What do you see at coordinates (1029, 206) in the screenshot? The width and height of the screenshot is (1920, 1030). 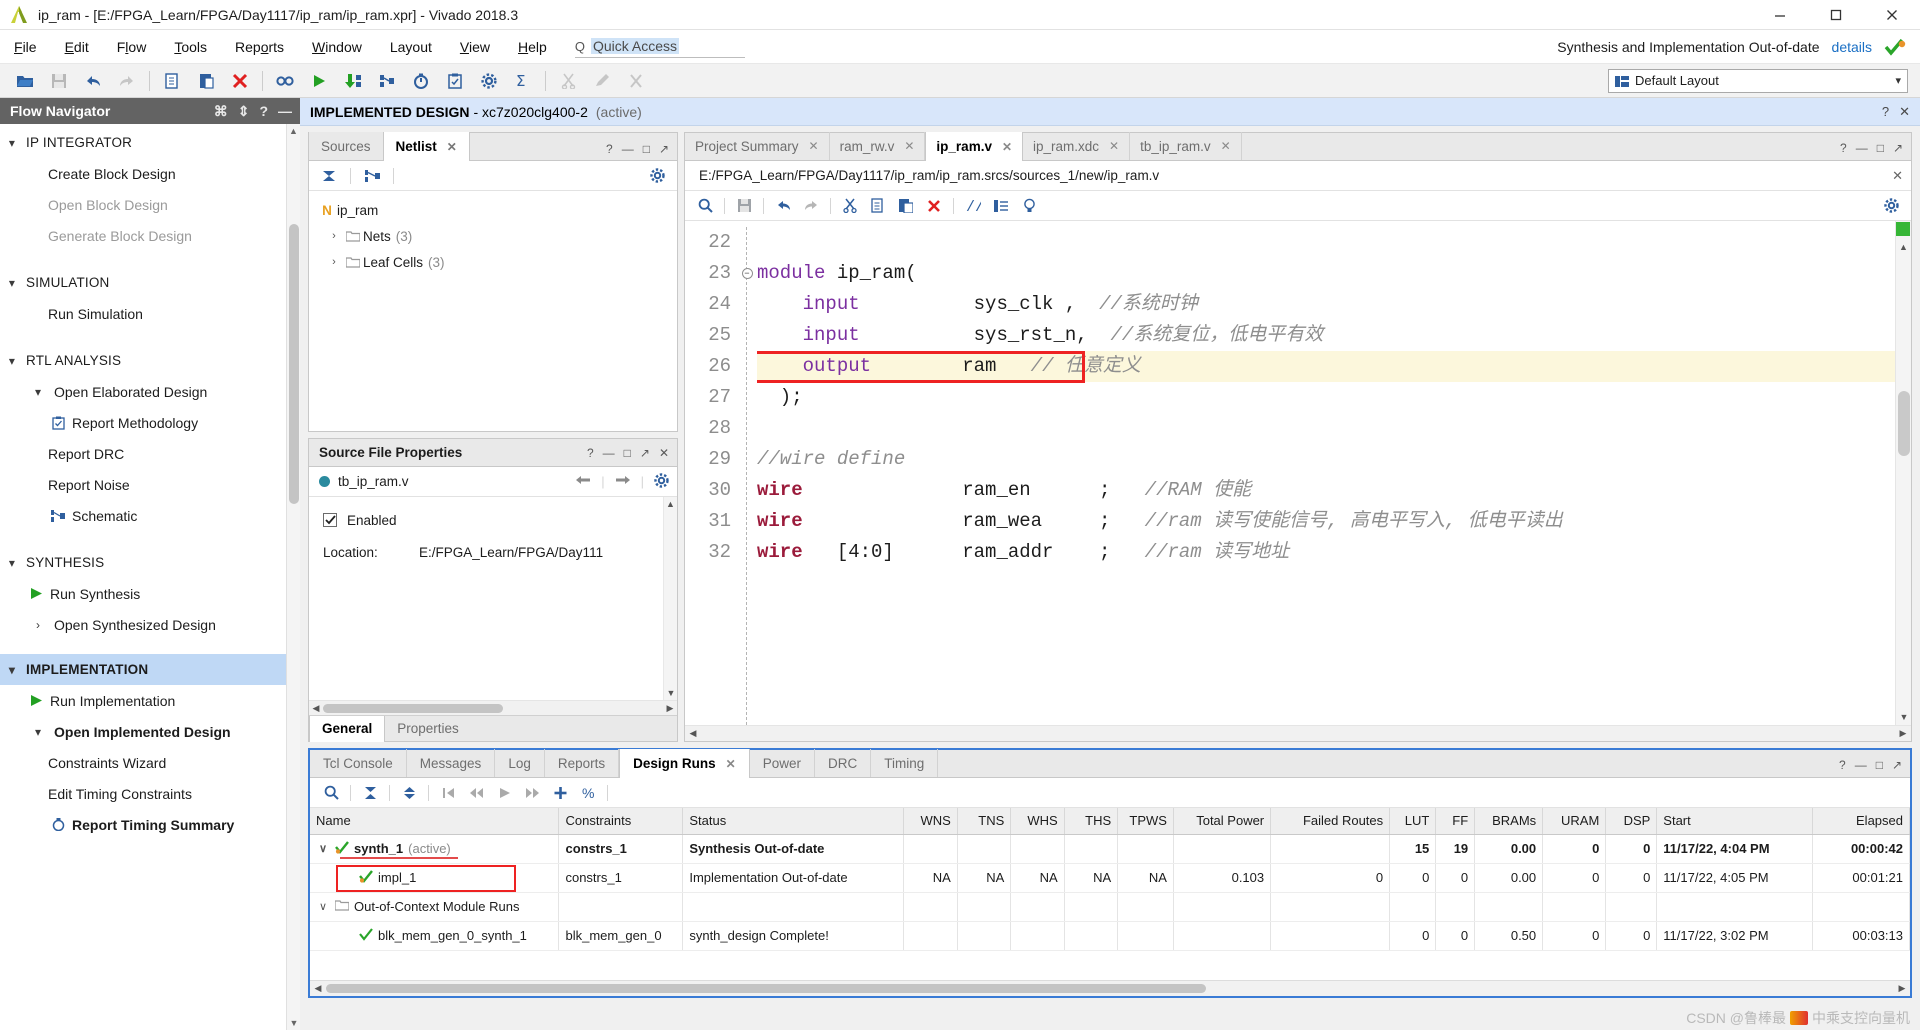 I see `bulb-icon` at bounding box center [1029, 206].